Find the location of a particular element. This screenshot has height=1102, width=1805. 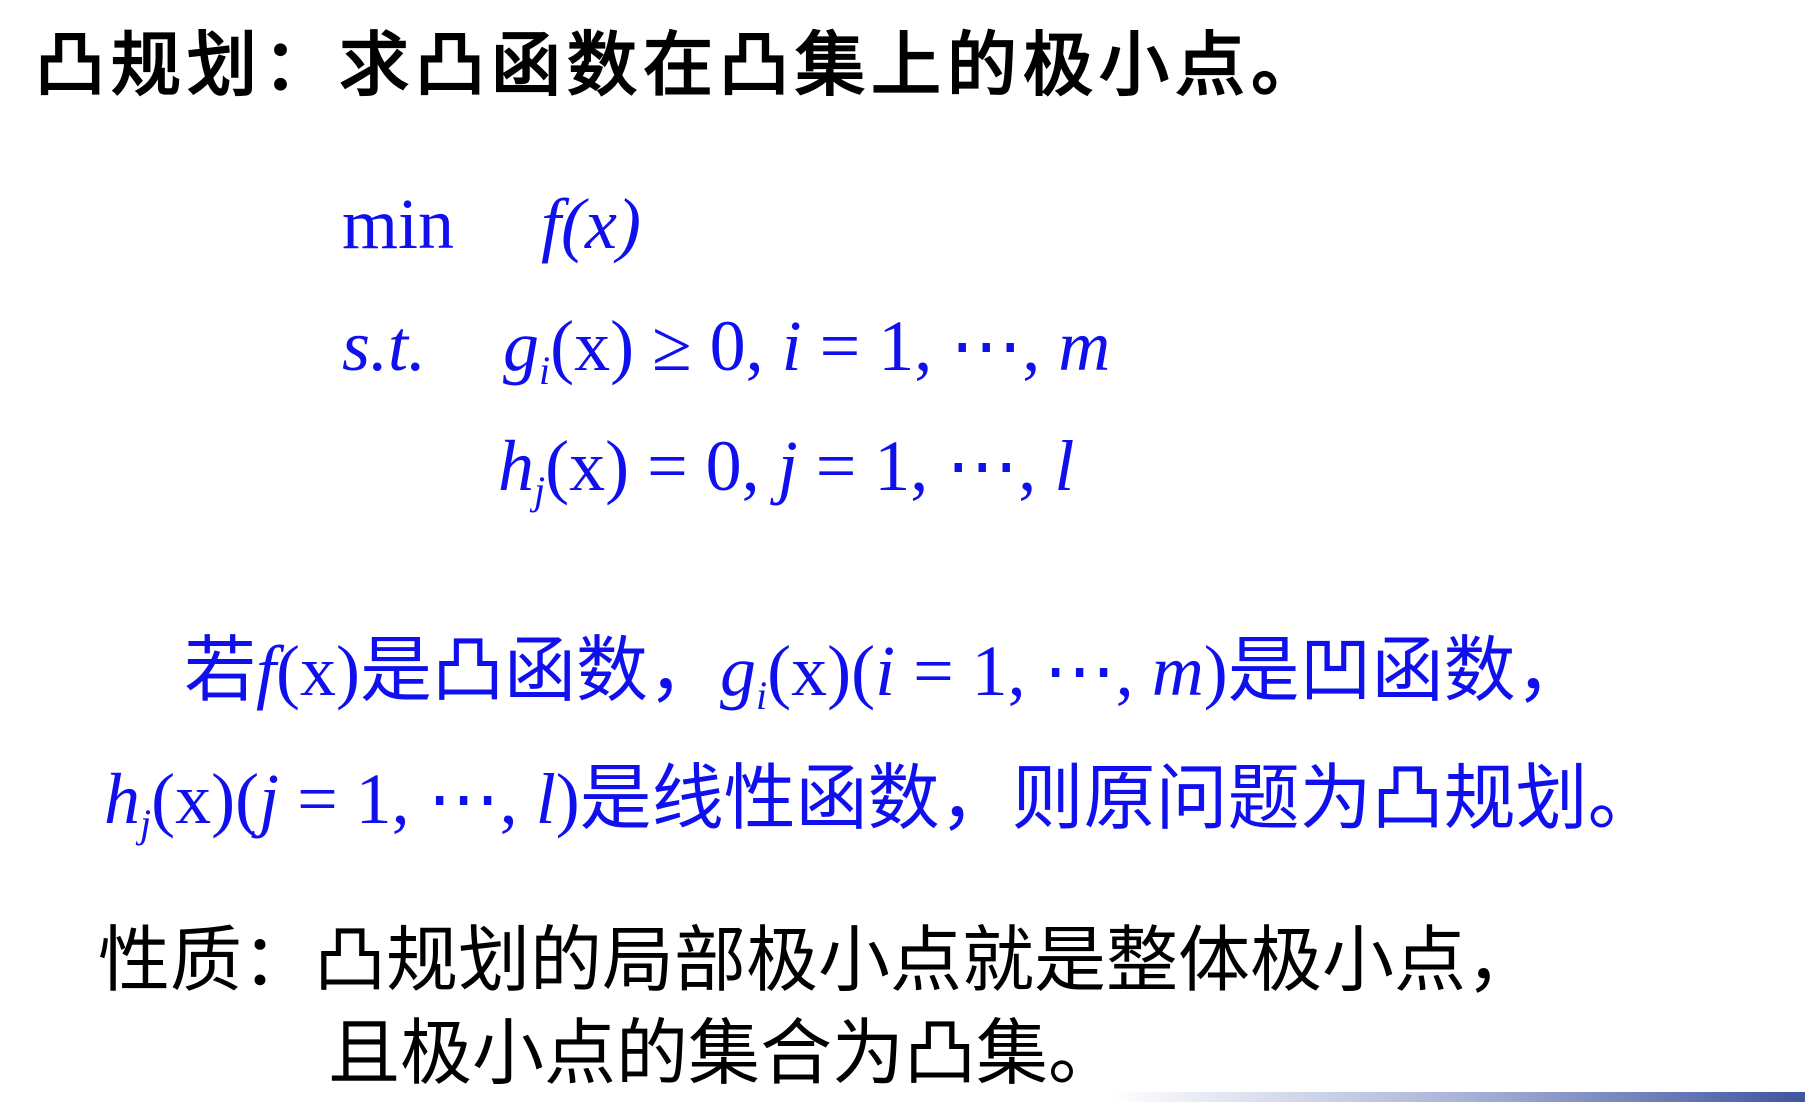

text: (x)是凸函数， is located at coordinates (498, 671).